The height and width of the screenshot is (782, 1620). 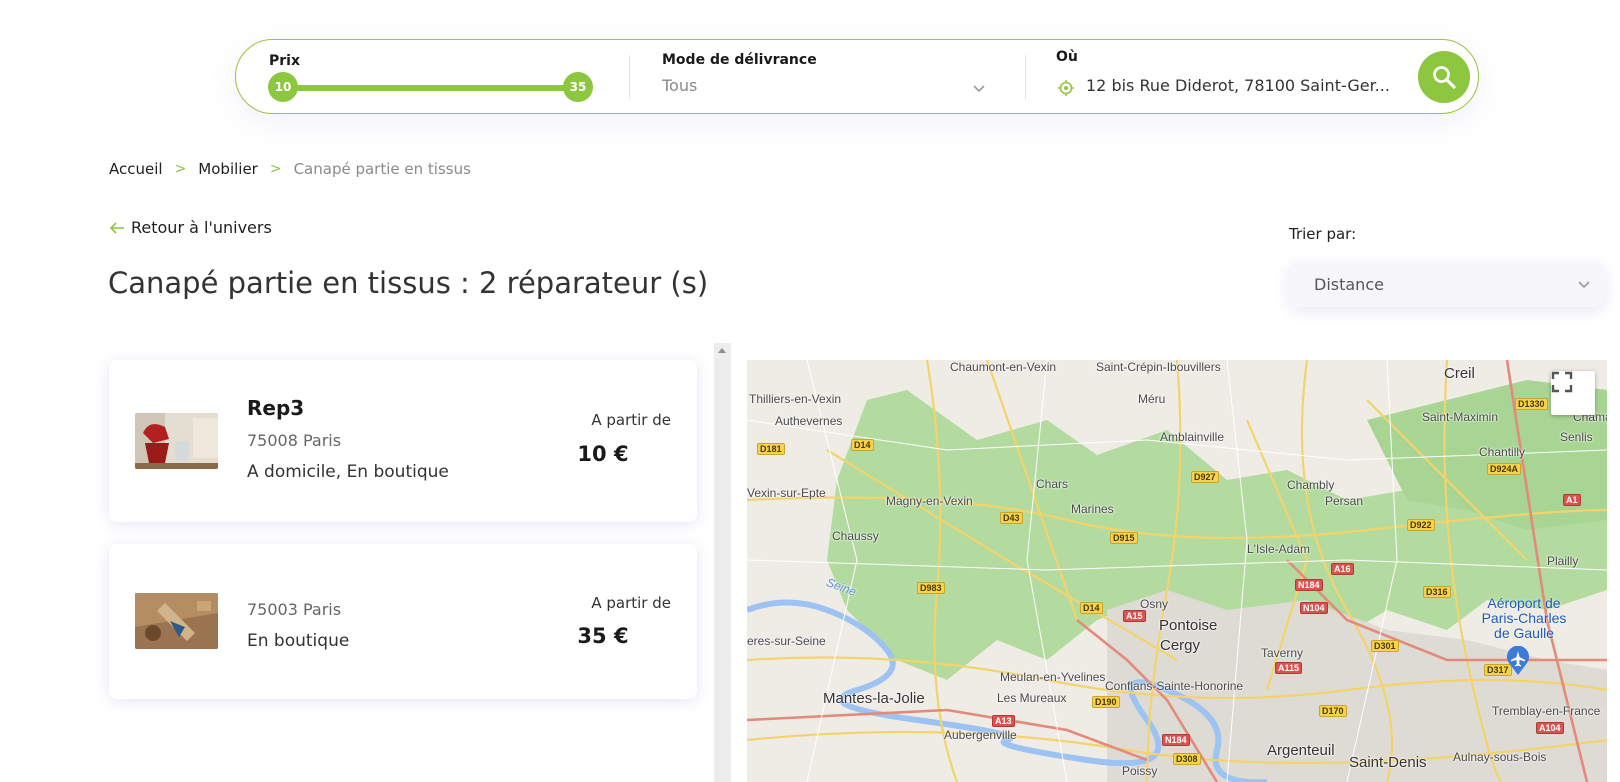 What do you see at coordinates (136, 169) in the screenshot?
I see `breadcrumb-home: Accueil` at bounding box center [136, 169].